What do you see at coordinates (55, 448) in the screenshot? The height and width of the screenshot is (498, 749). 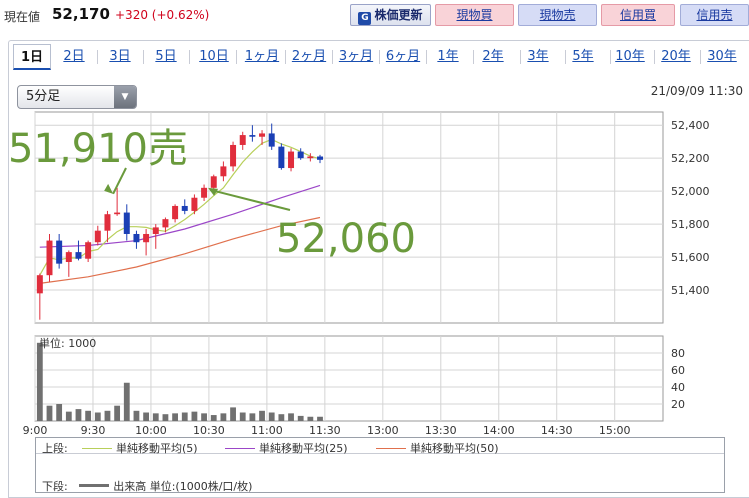 I see `legend-upper-label: 上段:` at bounding box center [55, 448].